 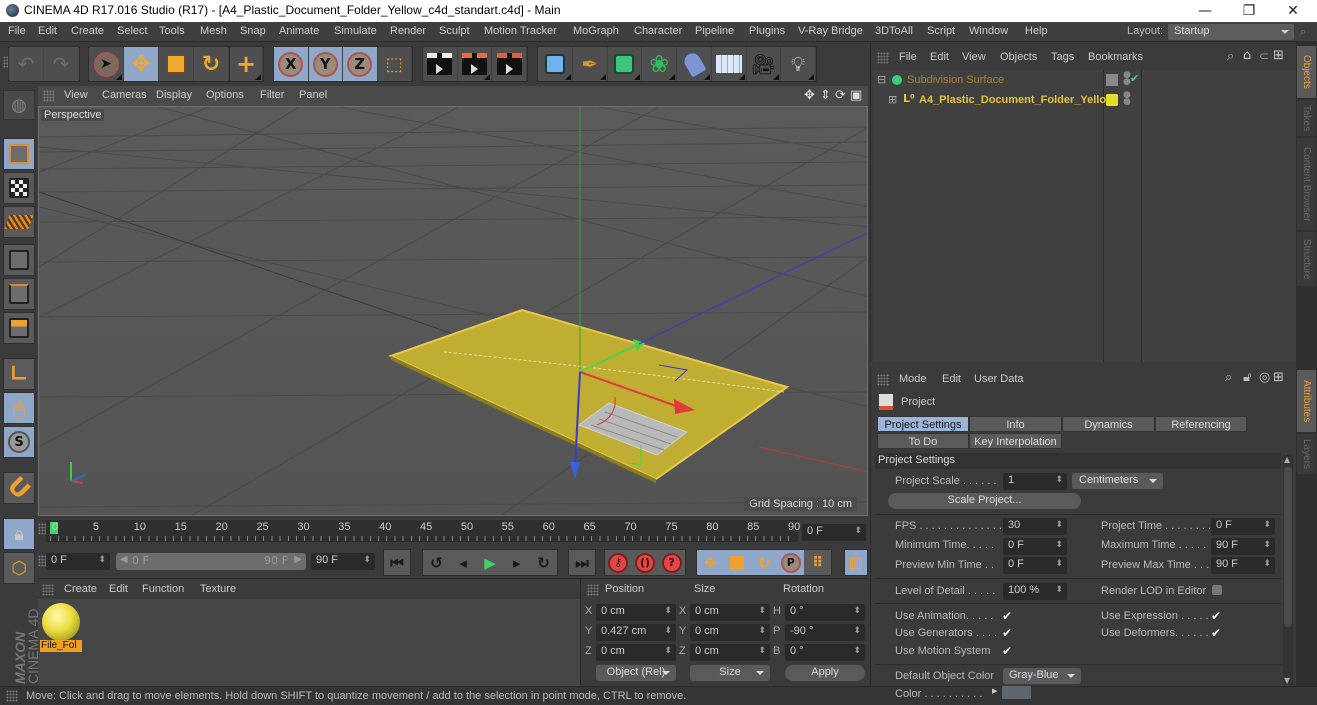 I want to click on rotation-p-field: -90 ° ⬍, so click(x=825, y=632).